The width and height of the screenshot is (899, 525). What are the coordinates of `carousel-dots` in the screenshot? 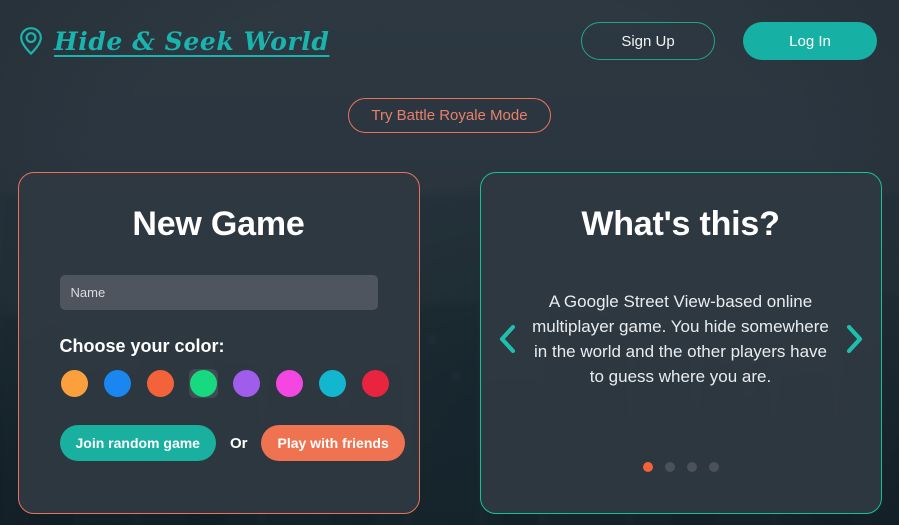 It's located at (681, 467).